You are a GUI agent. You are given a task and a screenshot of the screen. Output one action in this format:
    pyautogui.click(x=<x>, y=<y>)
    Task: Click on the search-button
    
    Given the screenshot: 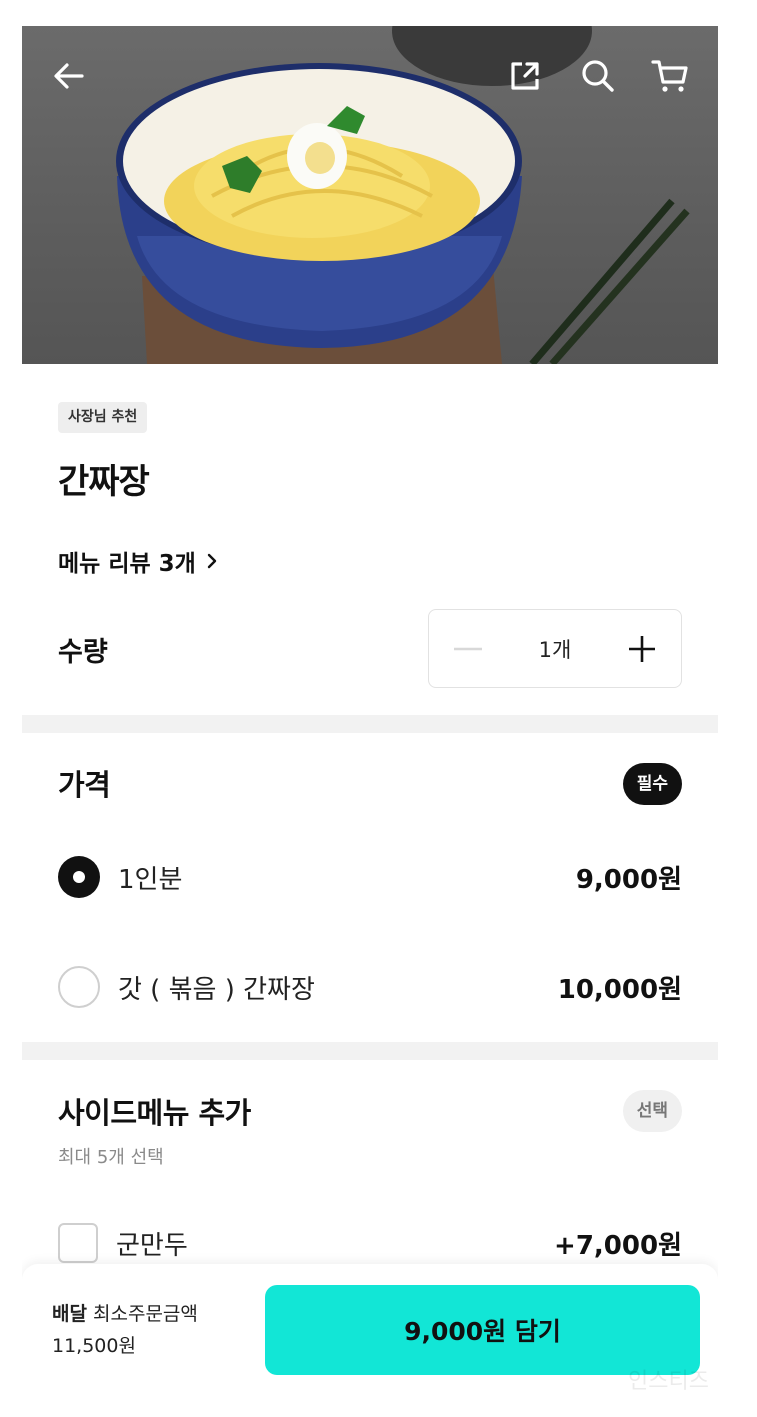 What is the action you would take?
    pyautogui.click(x=598, y=76)
    